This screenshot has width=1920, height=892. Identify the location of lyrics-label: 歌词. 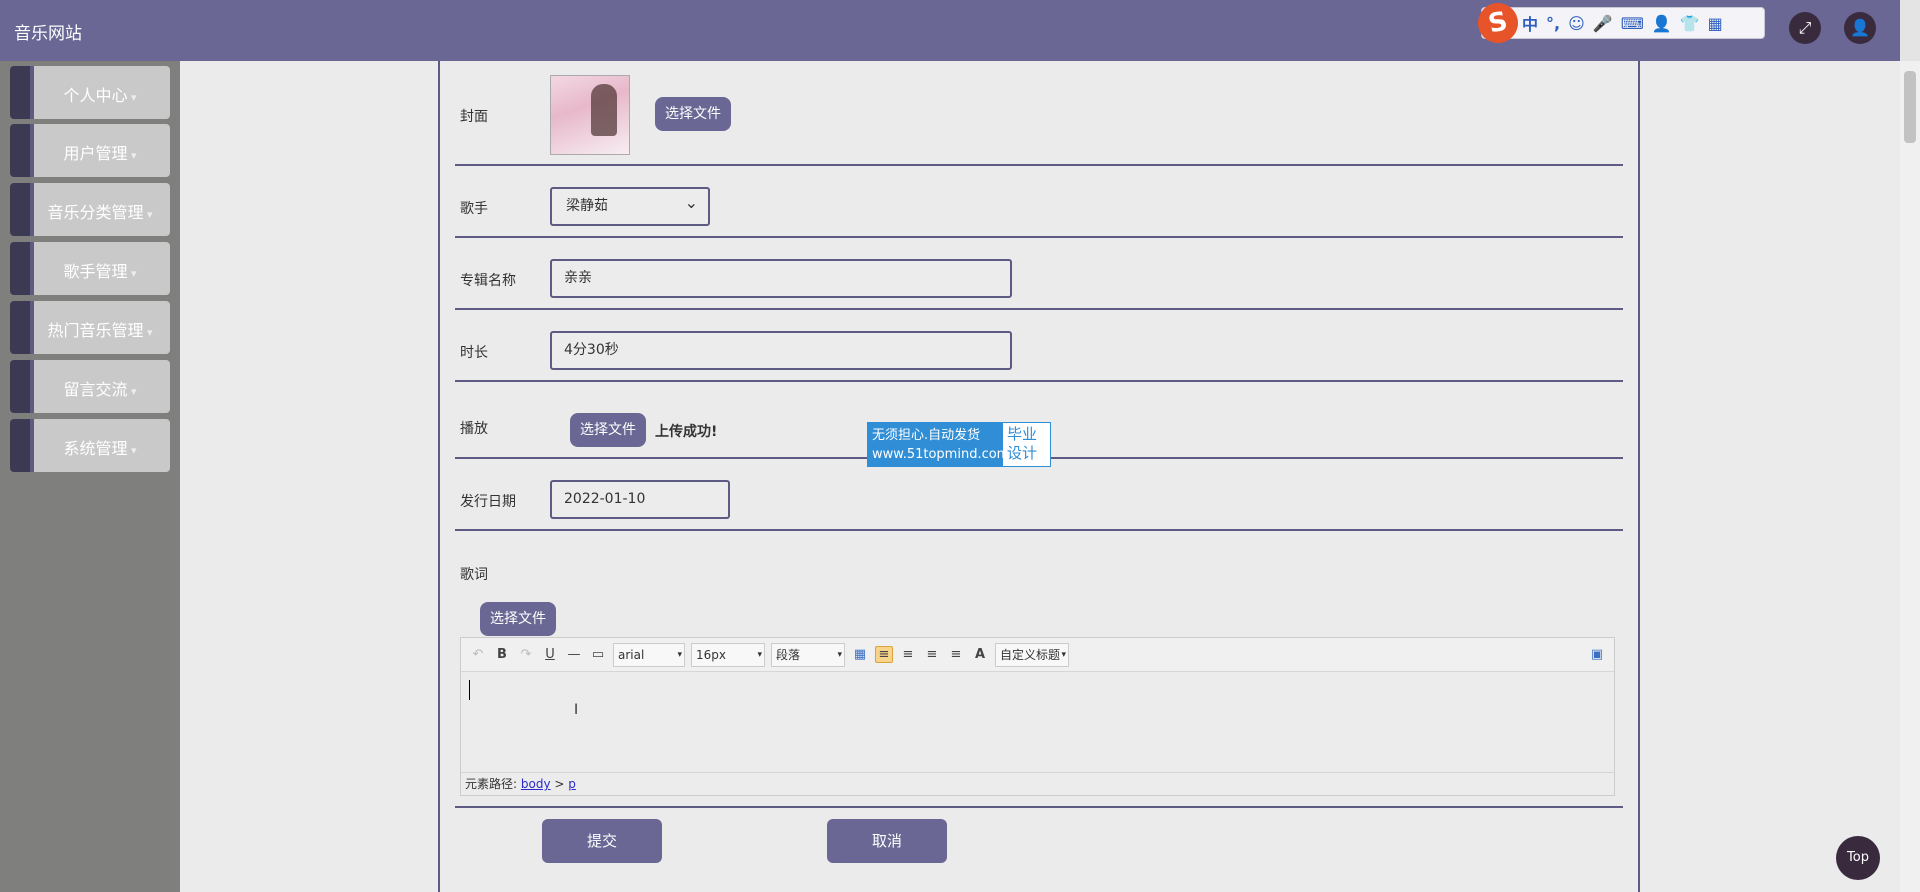
(474, 575).